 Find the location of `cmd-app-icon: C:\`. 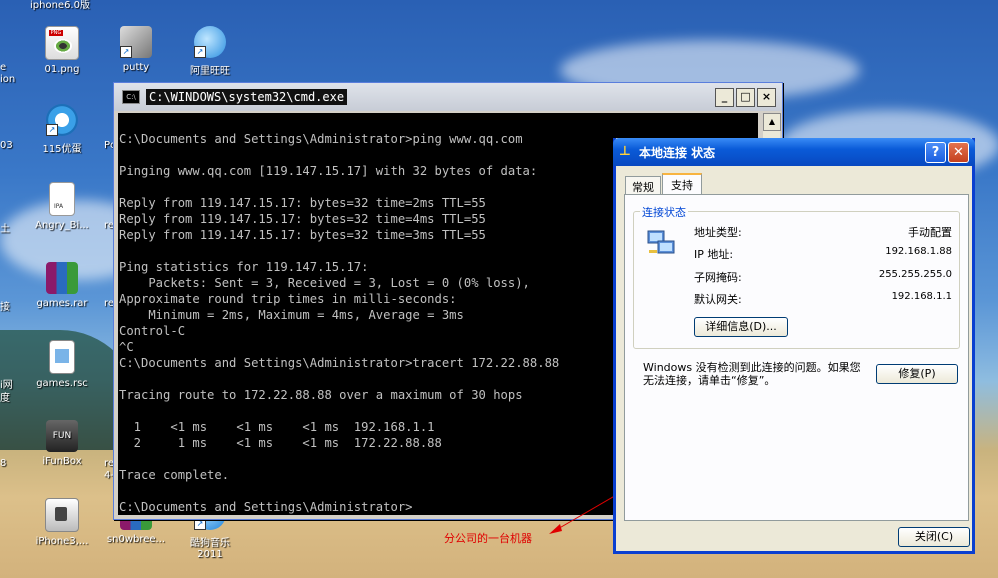

cmd-app-icon: C:\ is located at coordinates (131, 97).